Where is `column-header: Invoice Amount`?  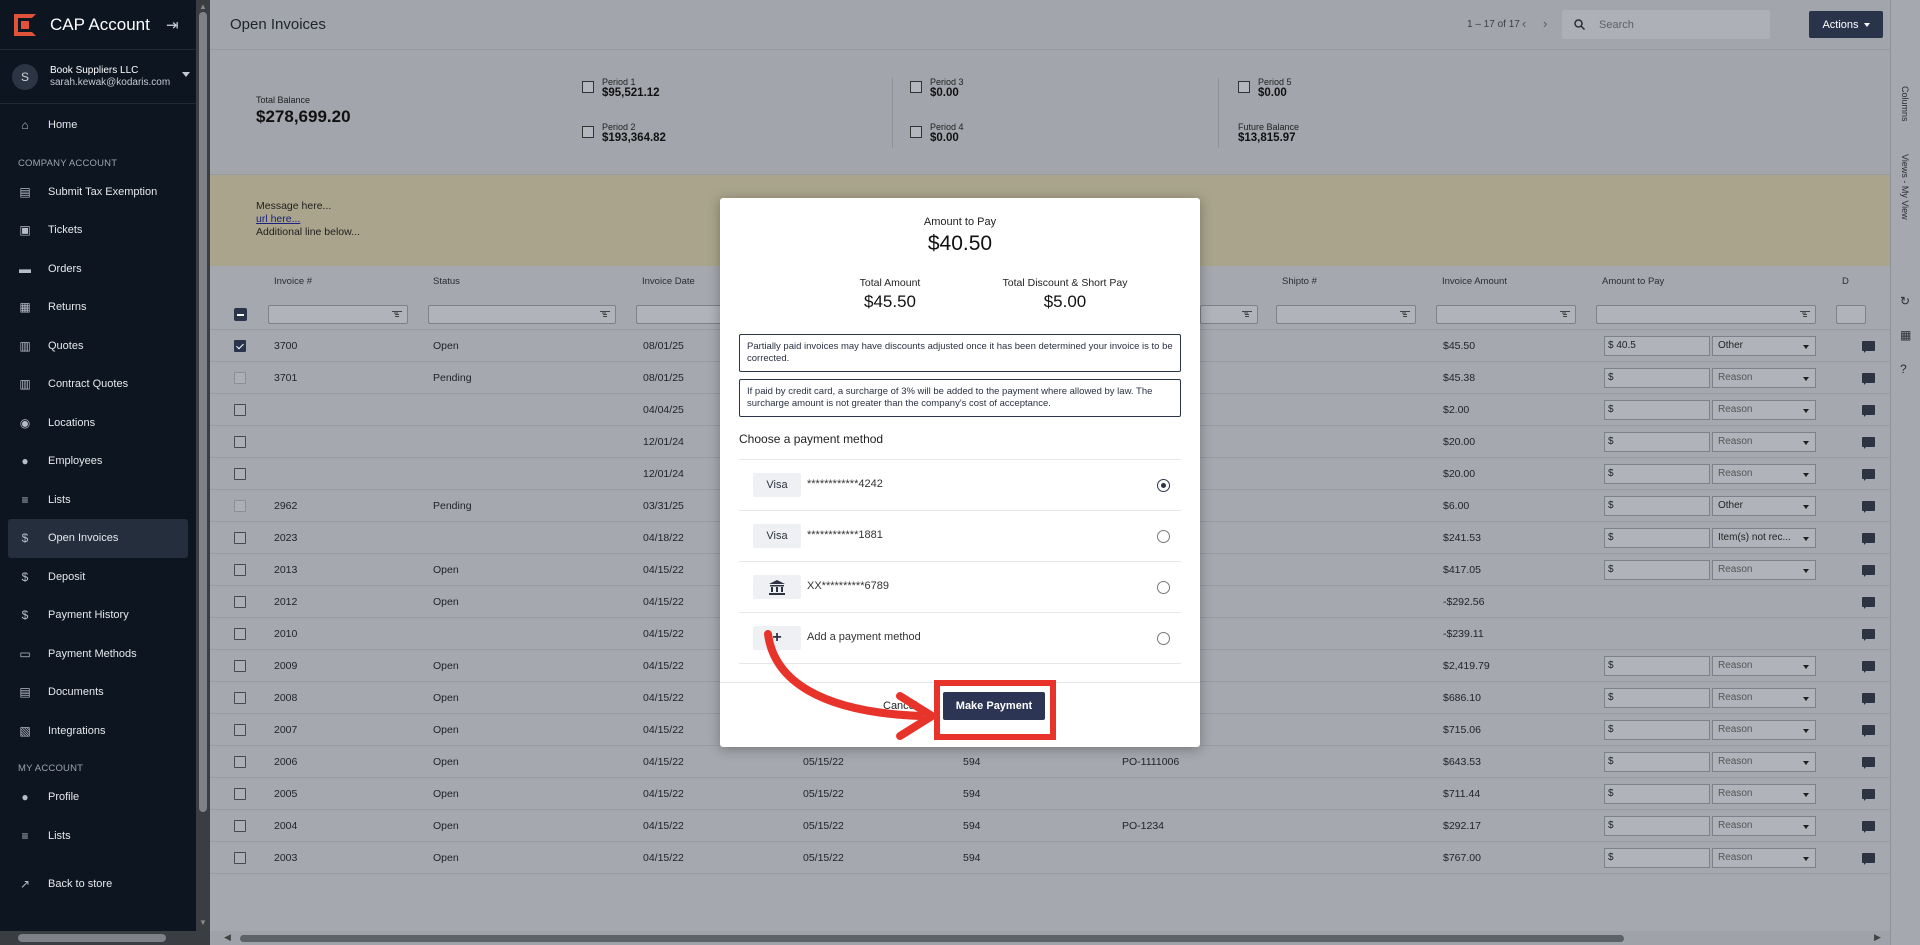 column-header: Invoice Amount is located at coordinates (1474, 281).